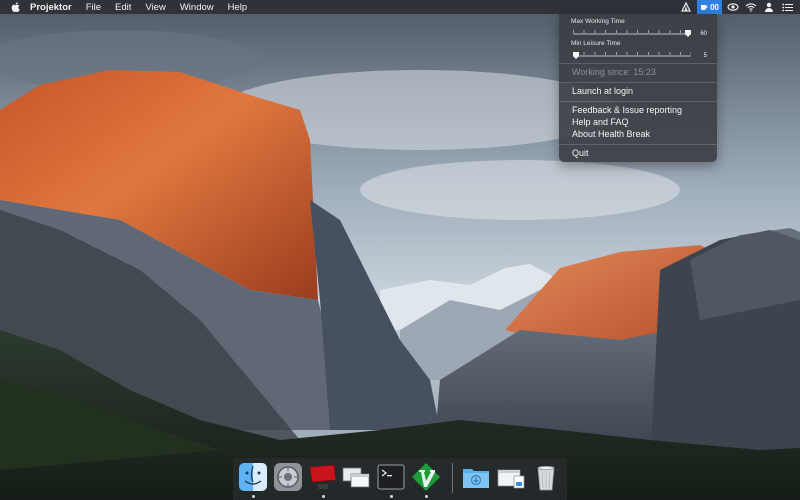 The width and height of the screenshot is (800, 500). Describe the element at coordinates (611, 134) in the screenshot. I see `about-item: About Health Break` at that location.